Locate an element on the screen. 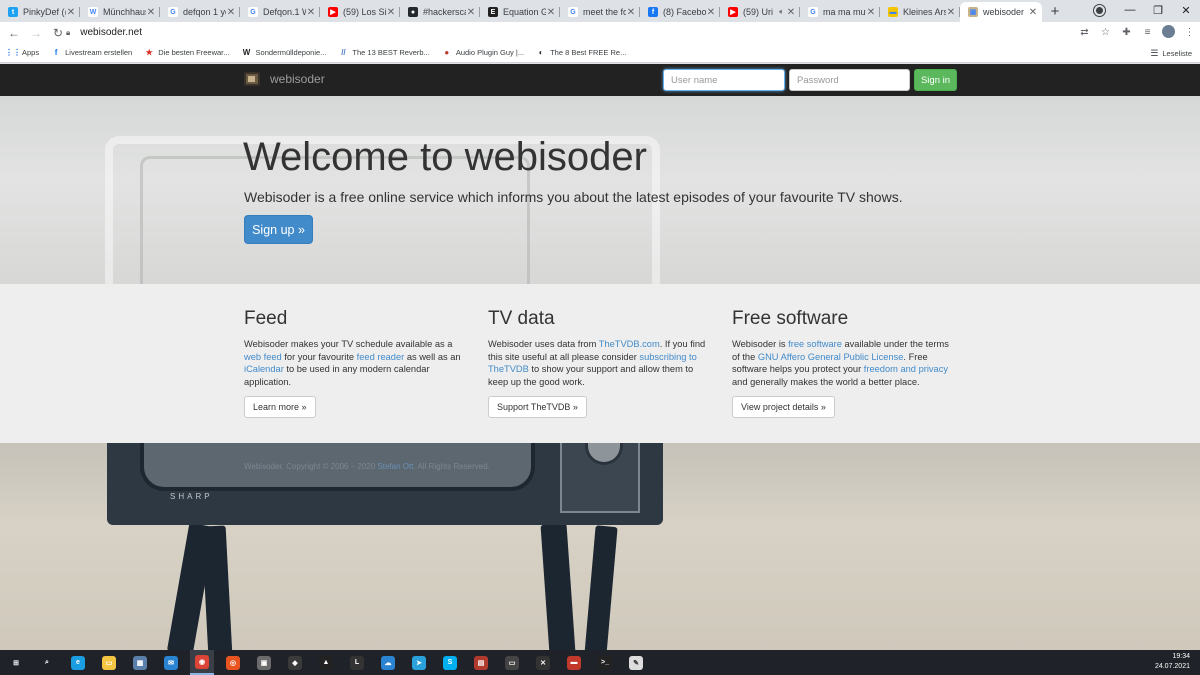 The image size is (1200, 675). apps-shortcut: ⋮⋮ Apps is located at coordinates (22, 53).